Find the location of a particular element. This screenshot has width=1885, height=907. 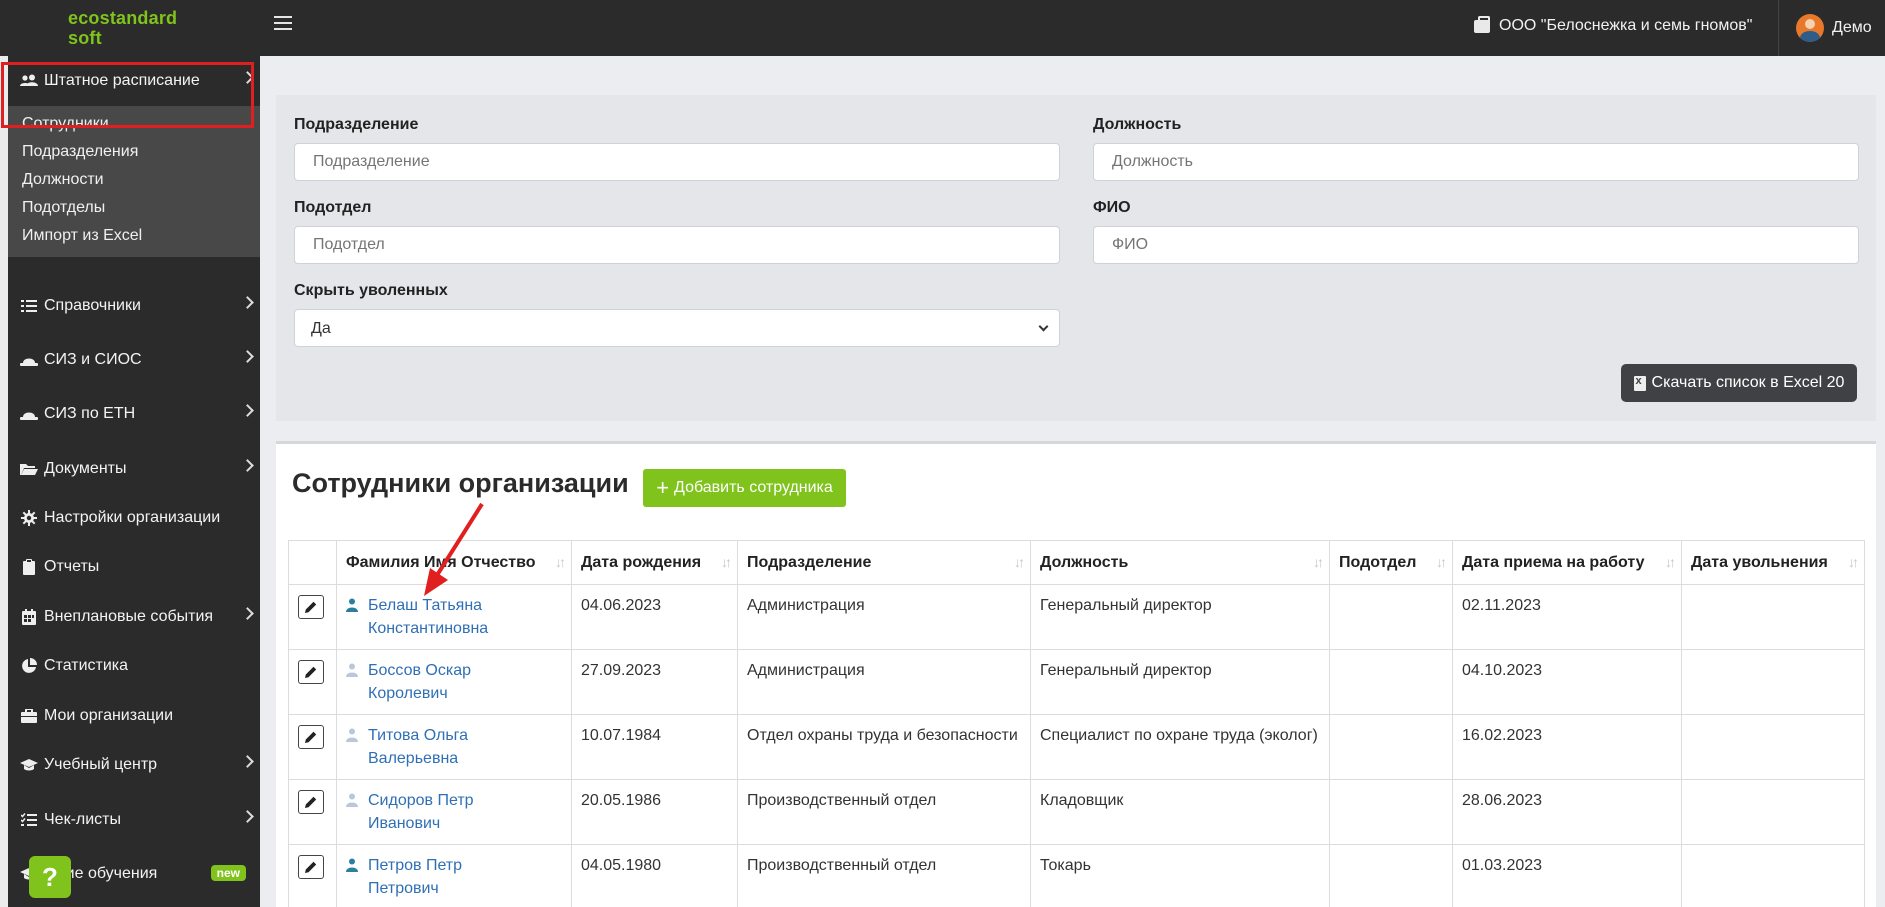

department-cell: Администрация is located at coordinates (884, 682).